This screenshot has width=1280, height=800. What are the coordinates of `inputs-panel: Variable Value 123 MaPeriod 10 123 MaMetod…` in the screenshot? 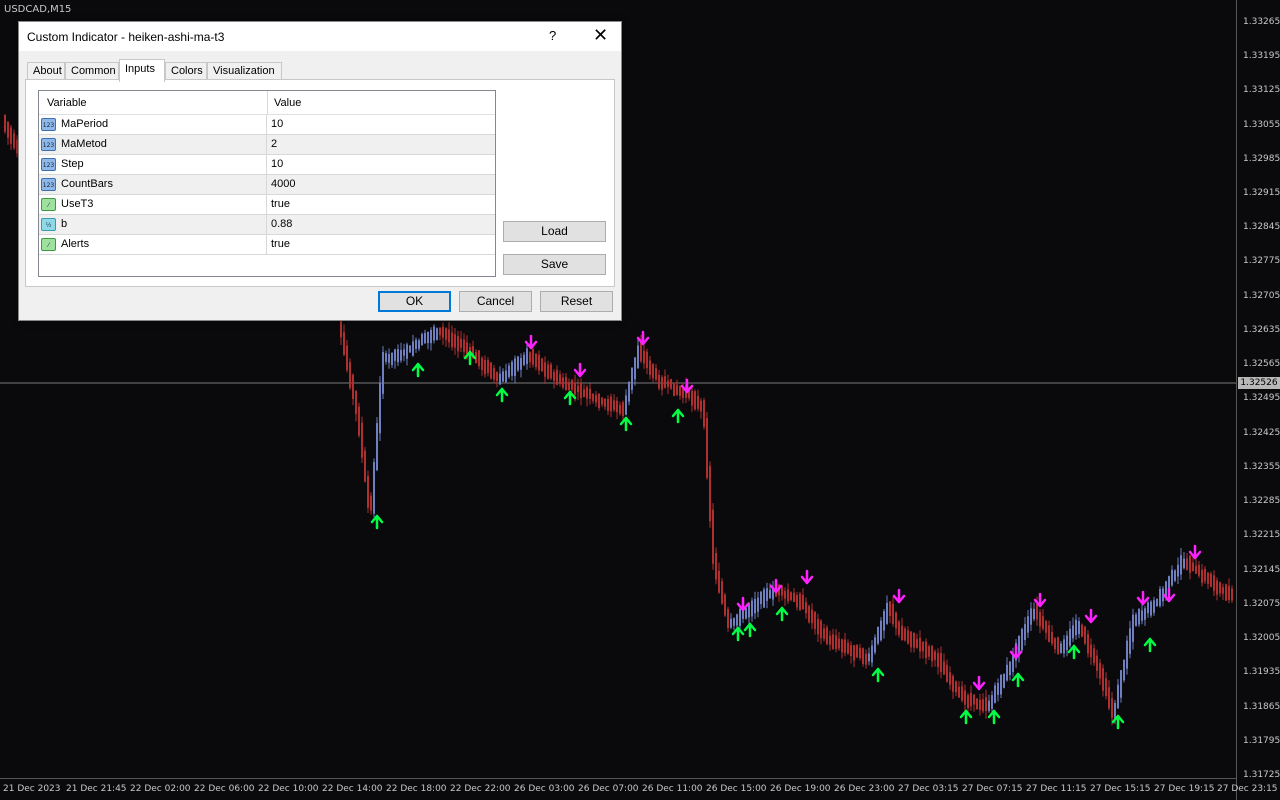 It's located at (320, 183).